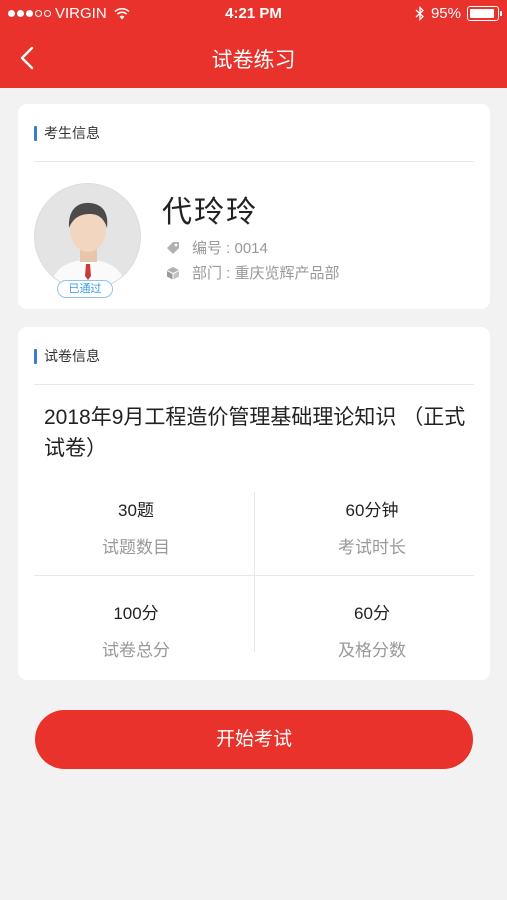 Image resolution: width=507 pixels, height=900 pixels. Describe the element at coordinates (372, 650) in the screenshot. I see `stat-label: 及格分数` at that location.